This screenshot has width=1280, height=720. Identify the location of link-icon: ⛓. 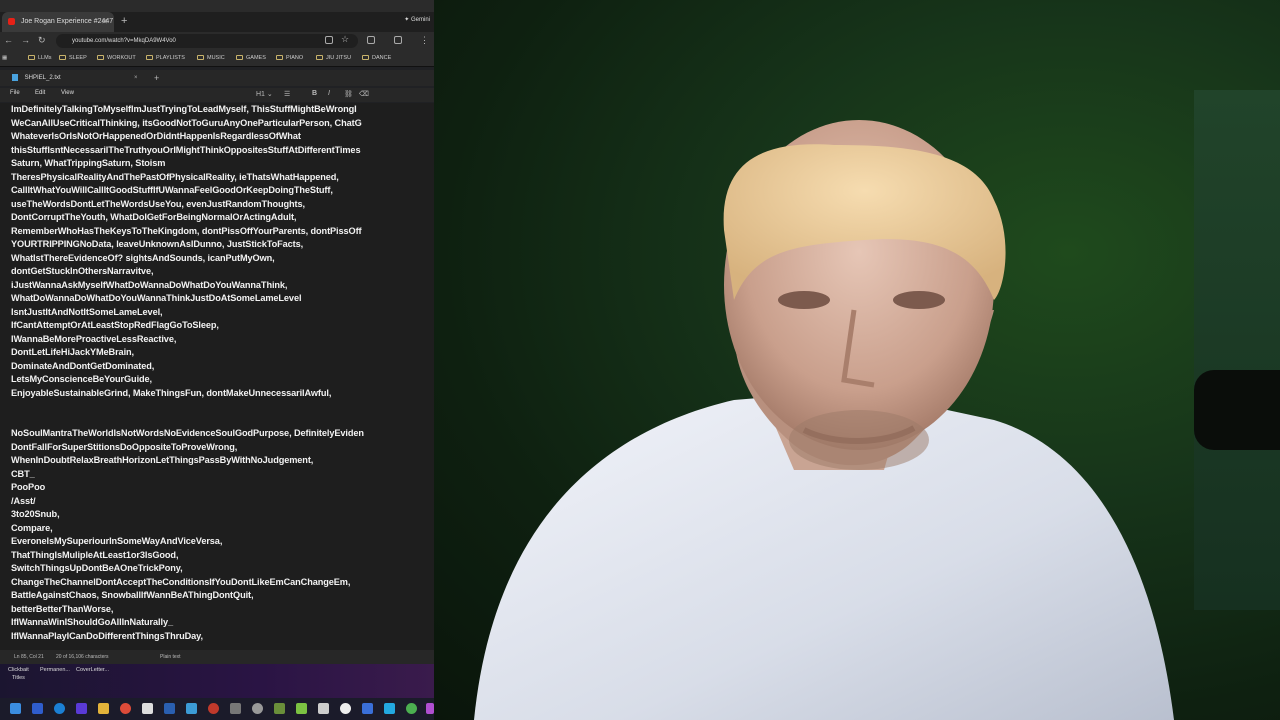
(348, 94).